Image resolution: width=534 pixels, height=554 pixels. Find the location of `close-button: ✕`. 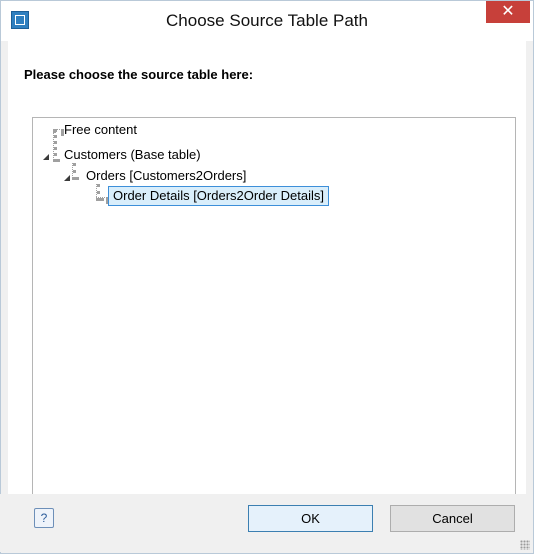

close-button: ✕ is located at coordinates (508, 12).